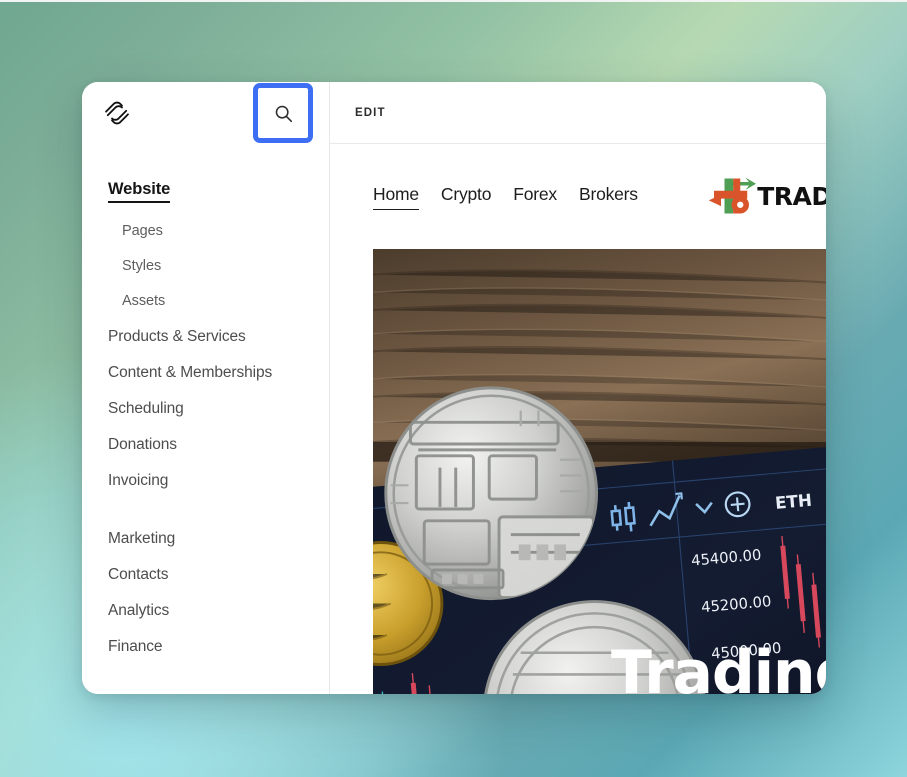 The image size is (907, 777). Describe the element at coordinates (205, 481) in the screenshot. I see `sidebar-item-invoicing: Invoicing` at that location.